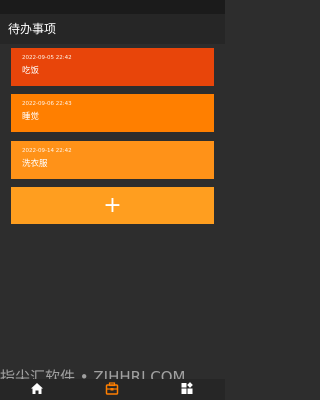 The height and width of the screenshot is (400, 320). What do you see at coordinates (112, 29) in the screenshot?
I see `app-bar: 待办事项` at bounding box center [112, 29].